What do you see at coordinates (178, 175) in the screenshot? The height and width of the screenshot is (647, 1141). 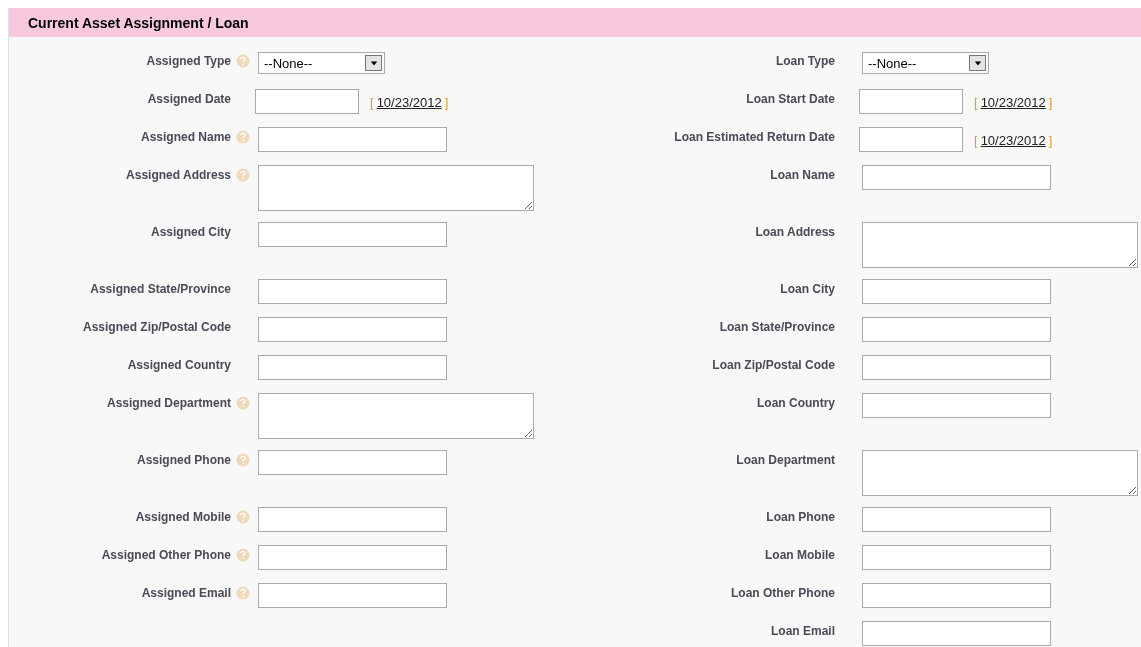 I see `field-label: Assigned Address` at bounding box center [178, 175].